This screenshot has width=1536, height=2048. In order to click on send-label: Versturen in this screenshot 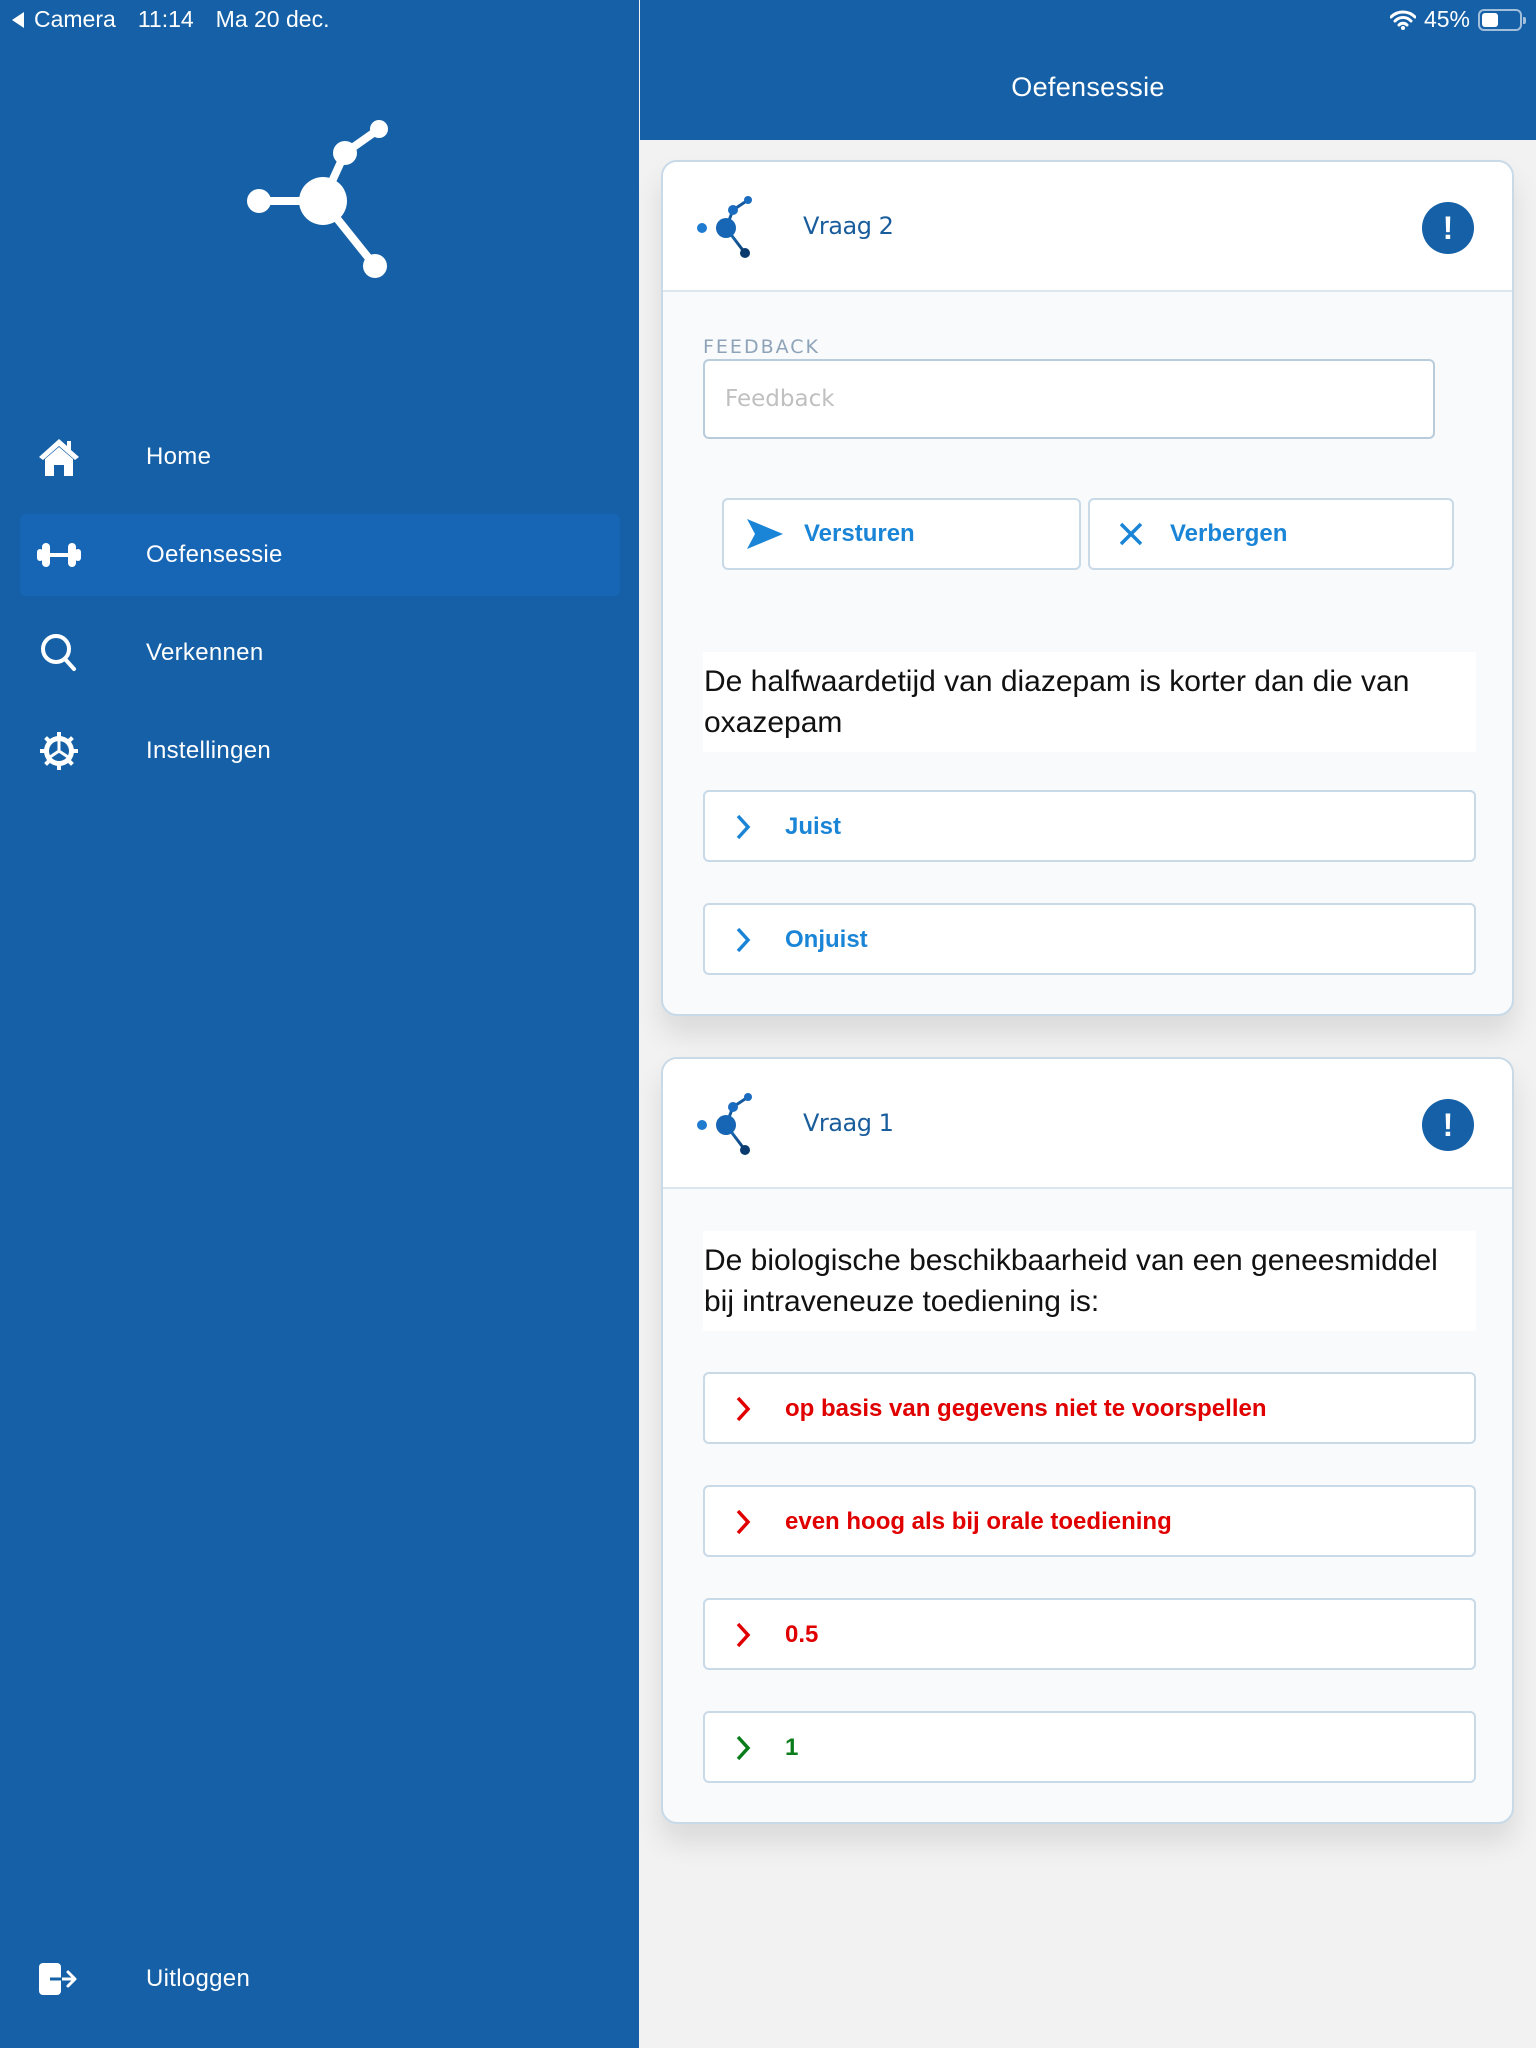, I will do `click(859, 533)`.